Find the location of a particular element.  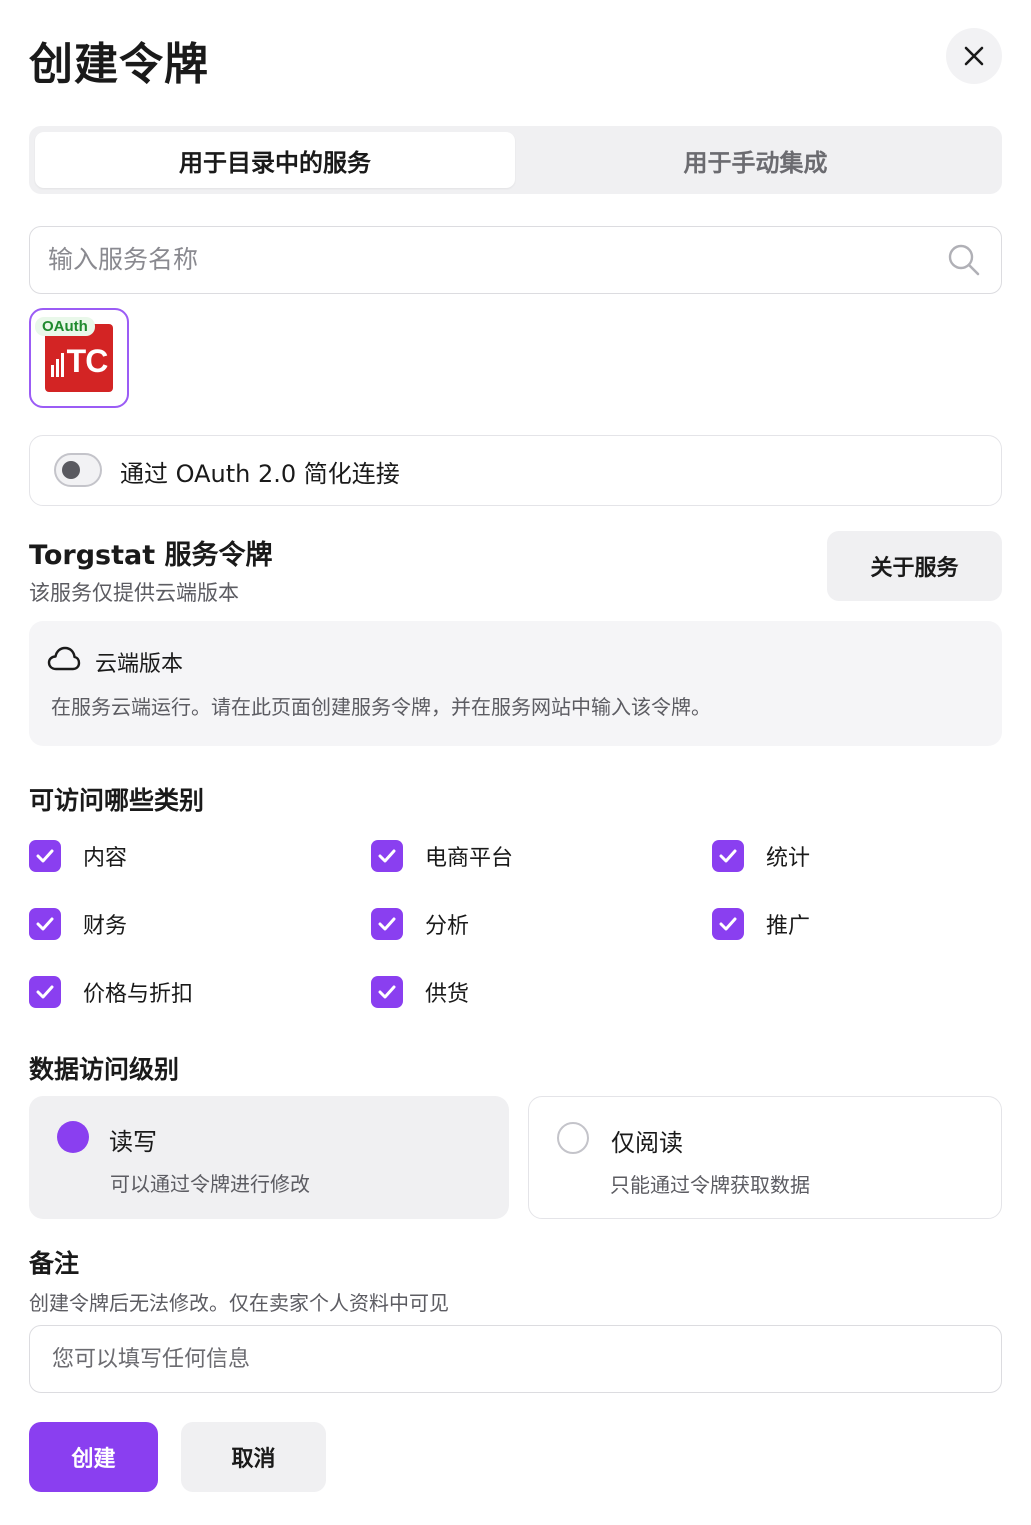

category-label: 推广 is located at coordinates (788, 926).